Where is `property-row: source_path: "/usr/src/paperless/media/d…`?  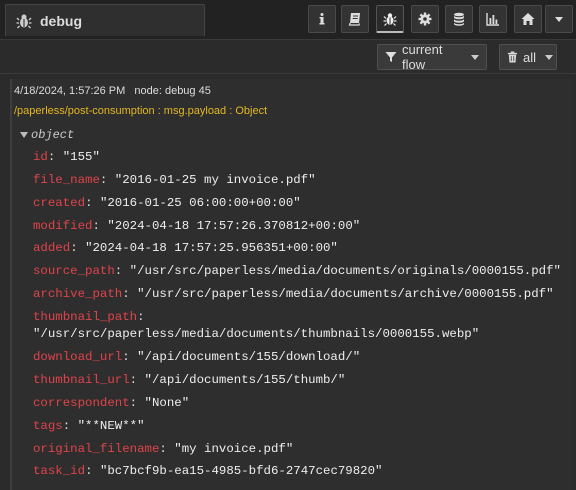
property-row: source_path: "/usr/src/paperless/media/d… is located at coordinates (297, 271).